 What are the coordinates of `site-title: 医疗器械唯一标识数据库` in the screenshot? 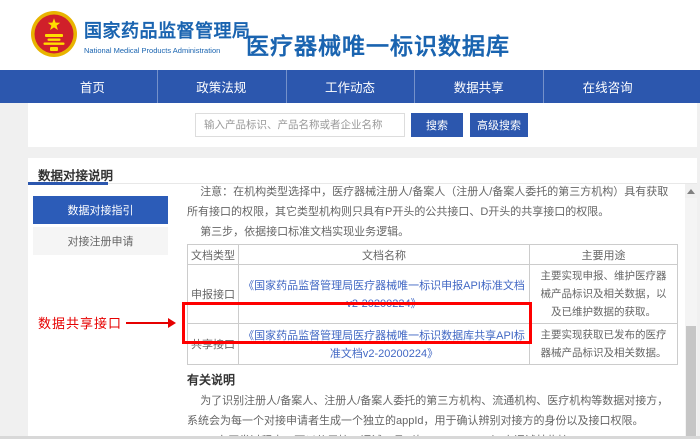 It's located at (378, 46).